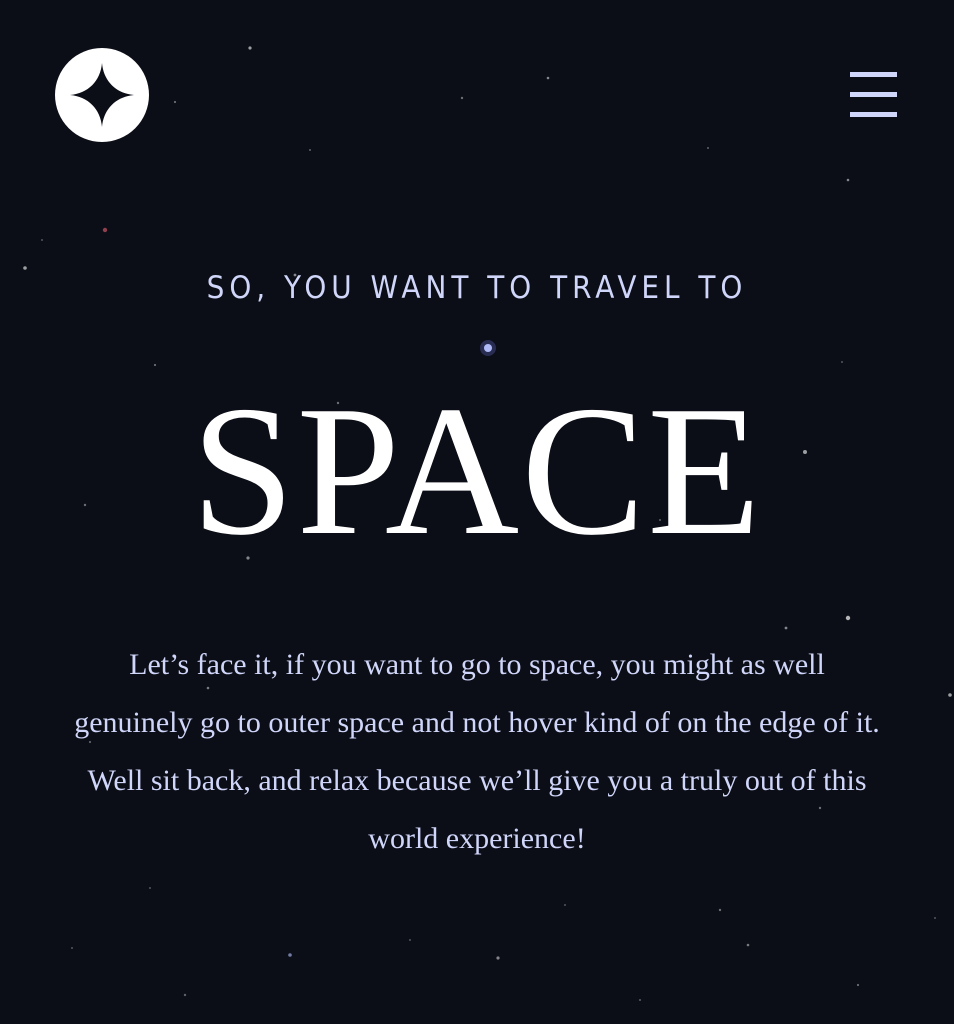 This screenshot has height=1024, width=954. Describe the element at coordinates (873, 74) in the screenshot. I see `hamburger-bar-top` at that location.